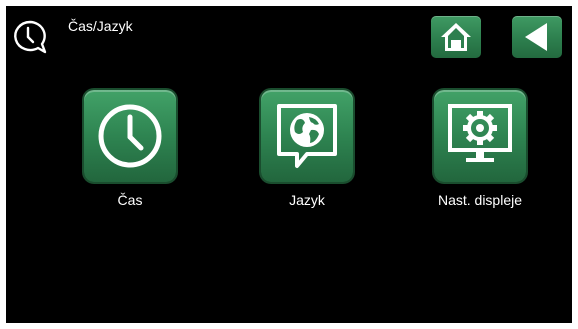 This screenshot has height=329, width=578. I want to click on monitor-gear-icon, so click(480, 133).